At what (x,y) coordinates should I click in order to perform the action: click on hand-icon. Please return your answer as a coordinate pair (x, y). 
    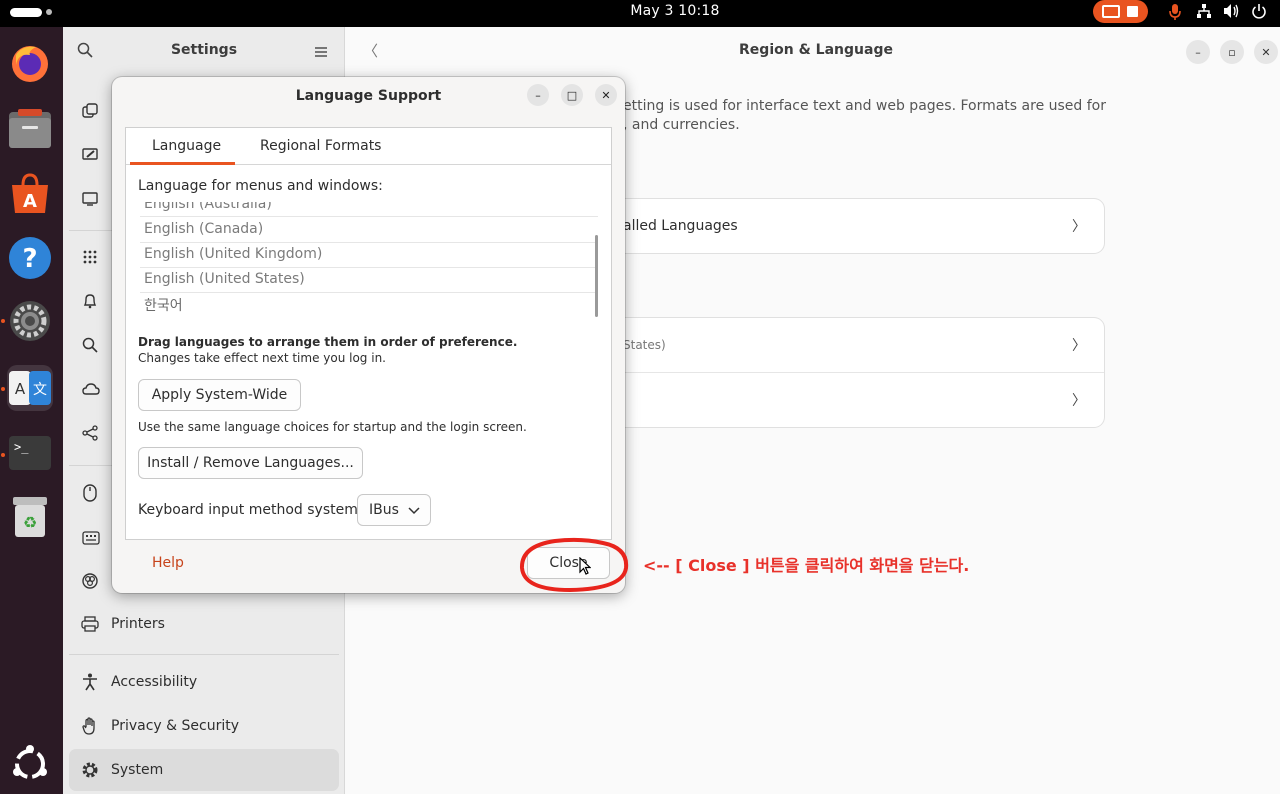
    Looking at the image, I should click on (90, 726).